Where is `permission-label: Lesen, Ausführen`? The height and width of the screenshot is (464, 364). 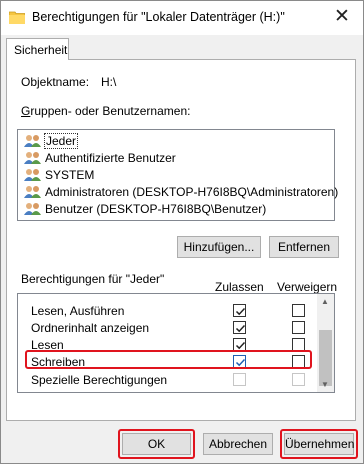
permission-label: Lesen, Ausführen is located at coordinates (78, 311).